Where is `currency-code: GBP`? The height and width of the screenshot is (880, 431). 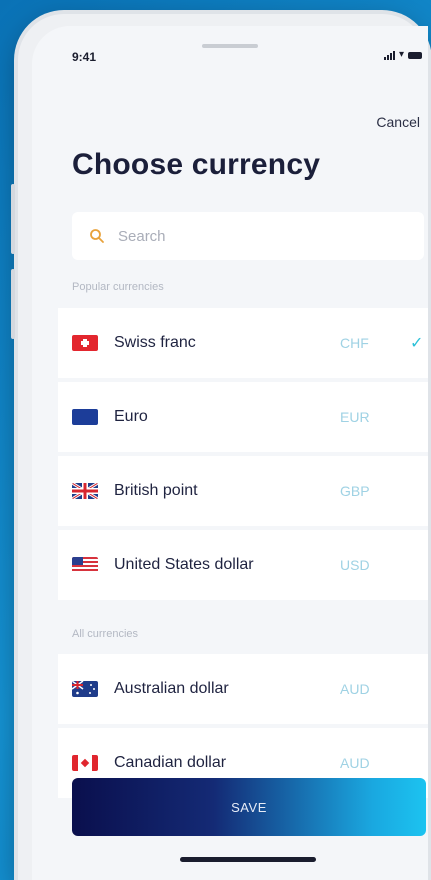 currency-code: GBP is located at coordinates (355, 491).